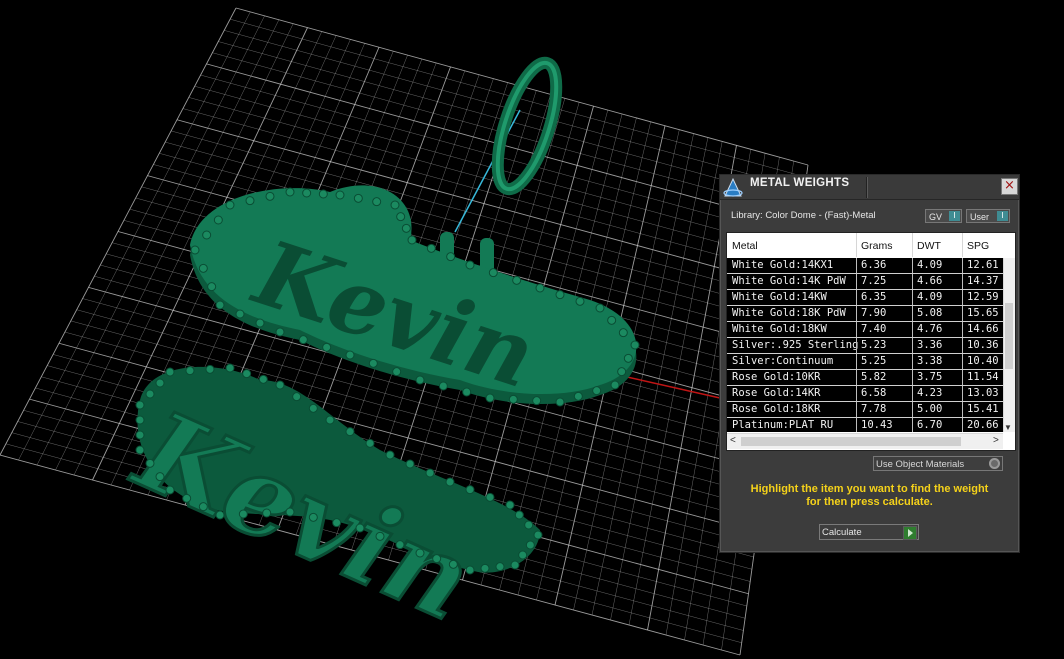 This screenshot has width=1064, height=659. I want to click on close-button: ×, so click(1009, 186).